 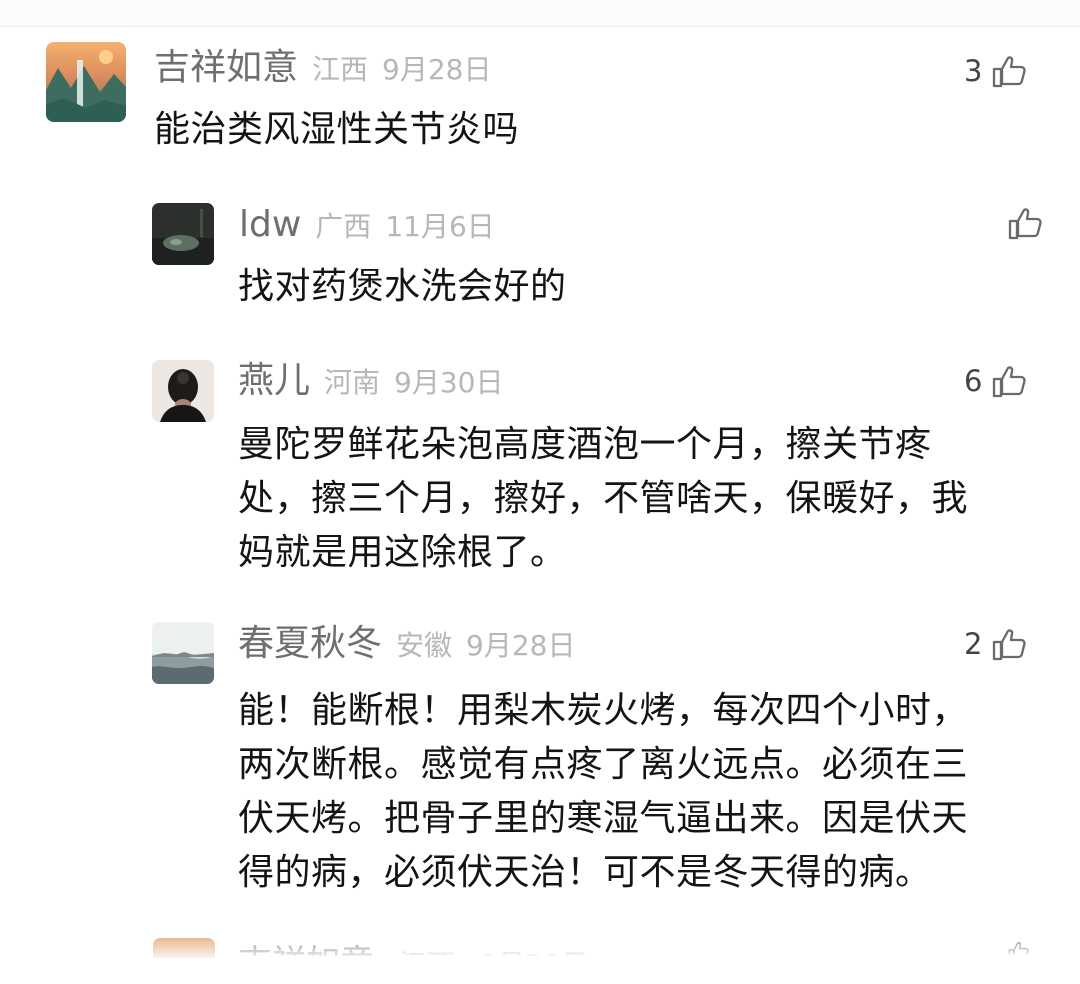 What do you see at coordinates (973, 70) in the screenshot?
I see `like-count: 3` at bounding box center [973, 70].